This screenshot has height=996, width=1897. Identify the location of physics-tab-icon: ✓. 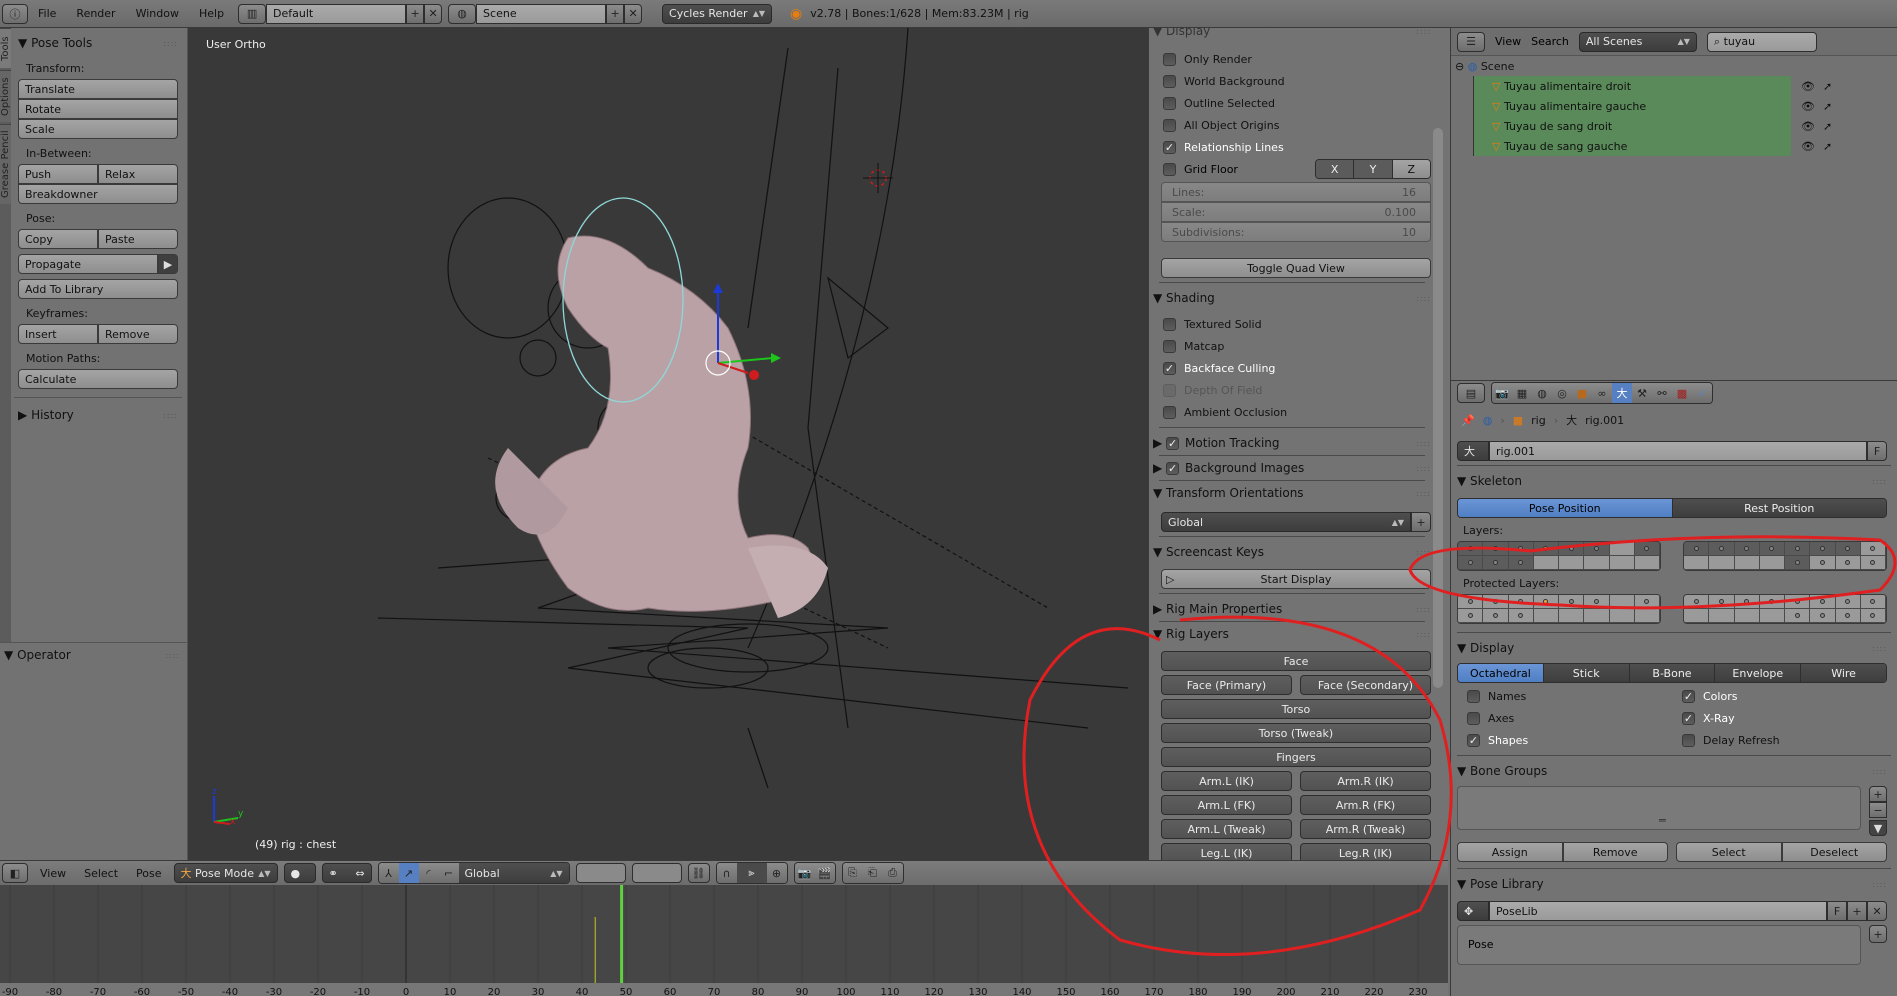
(1702, 393).